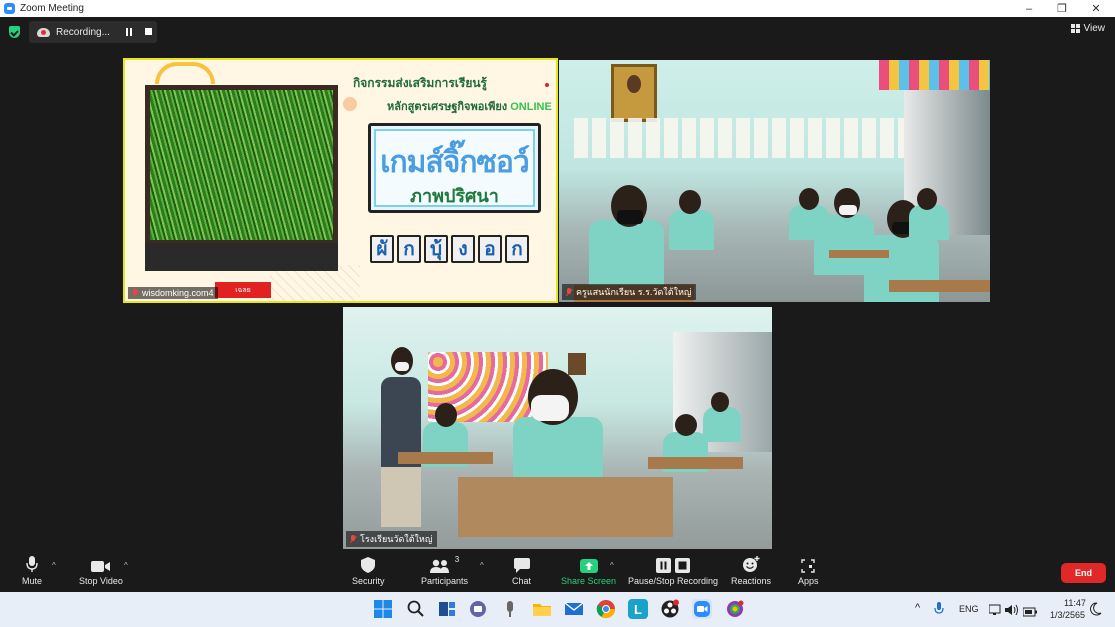 This screenshot has width=1115, height=627. What do you see at coordinates (101, 581) in the screenshot?
I see `stop-video-label: Stop Video` at bounding box center [101, 581].